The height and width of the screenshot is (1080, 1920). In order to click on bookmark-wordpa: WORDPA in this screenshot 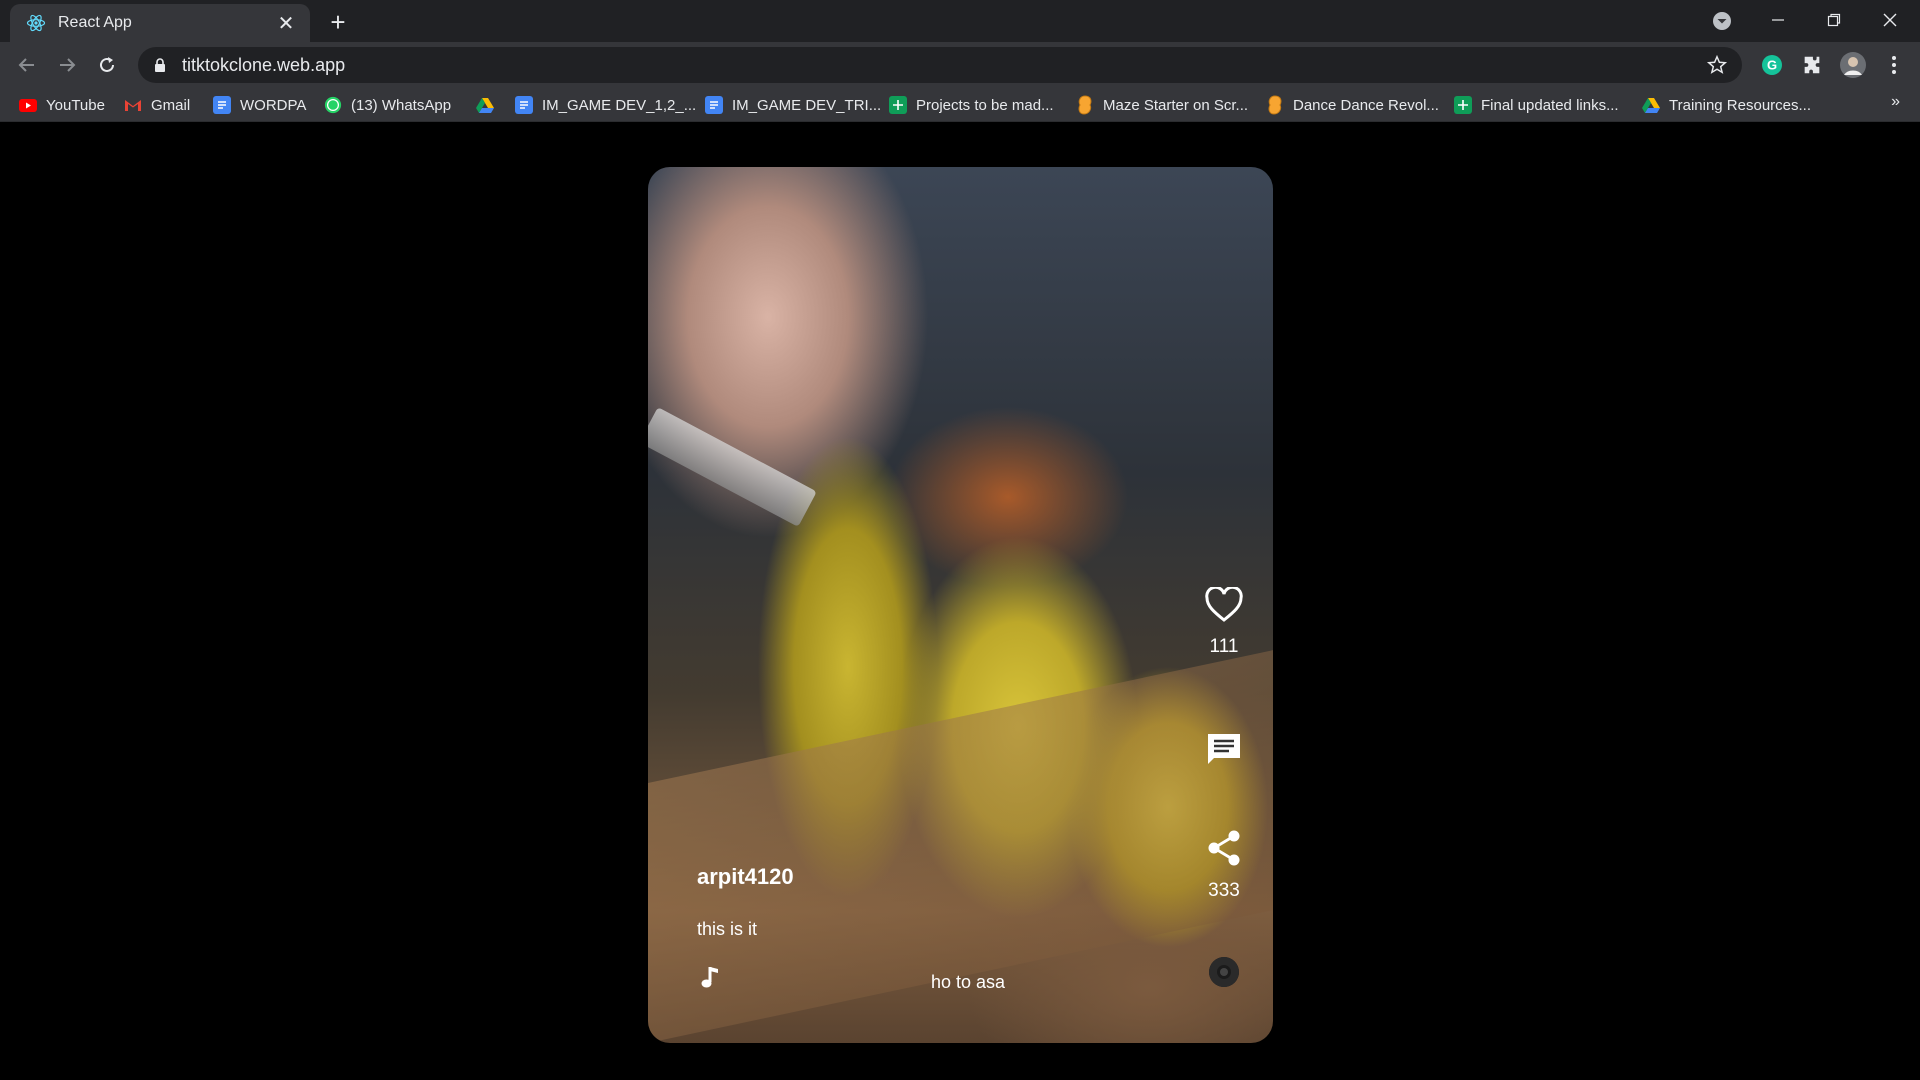, I will do `click(259, 105)`.